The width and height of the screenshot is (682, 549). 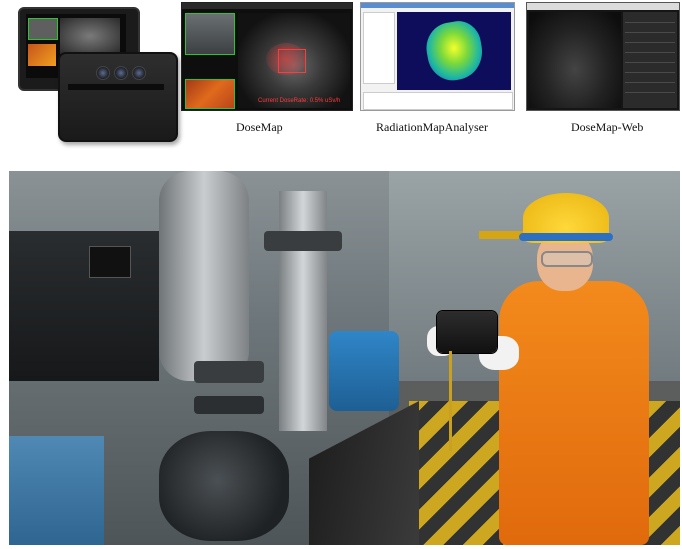 What do you see at coordinates (259, 127) in the screenshot?
I see `caption-dosemap: DoseMap` at bounding box center [259, 127].